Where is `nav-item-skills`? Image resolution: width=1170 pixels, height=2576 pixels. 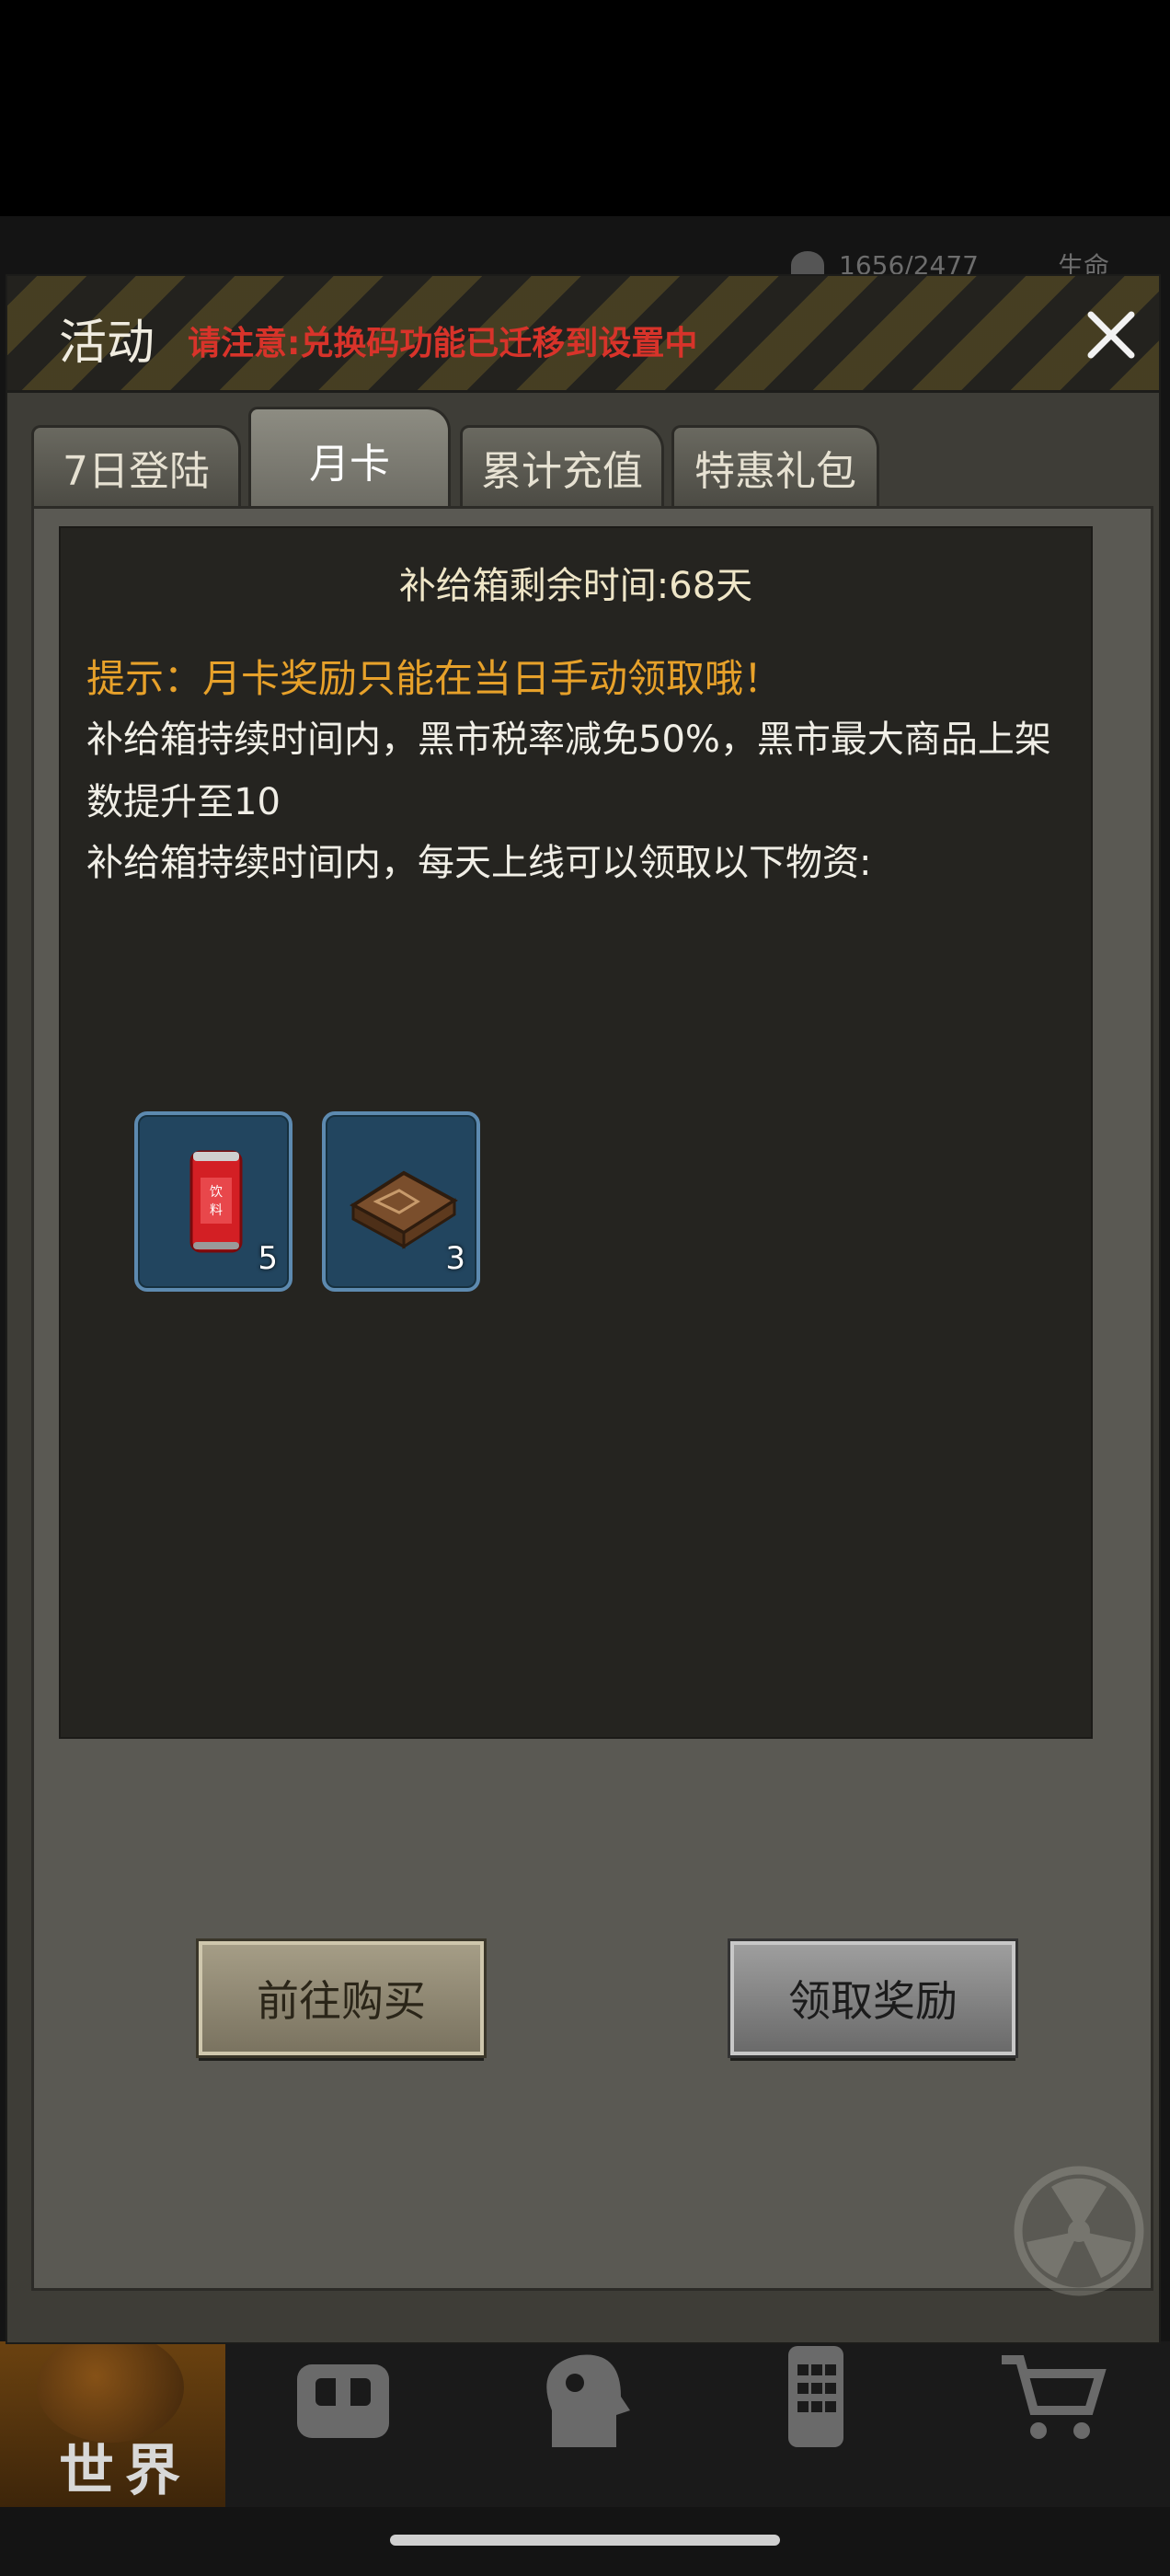
nav-item-skills is located at coordinates (580, 2424).